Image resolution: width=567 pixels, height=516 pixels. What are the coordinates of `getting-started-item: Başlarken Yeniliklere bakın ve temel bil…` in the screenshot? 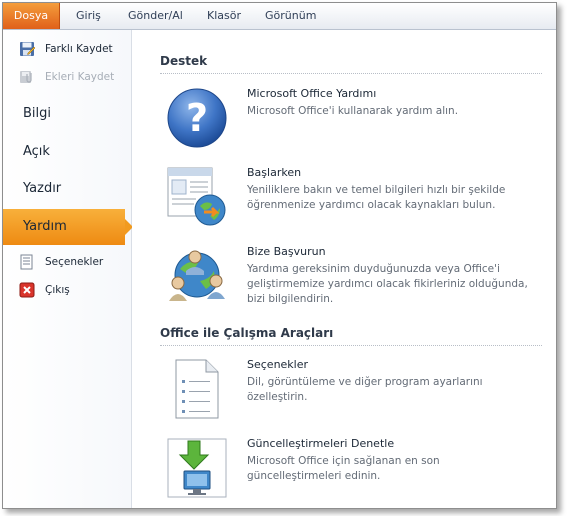 It's located at (355, 197).